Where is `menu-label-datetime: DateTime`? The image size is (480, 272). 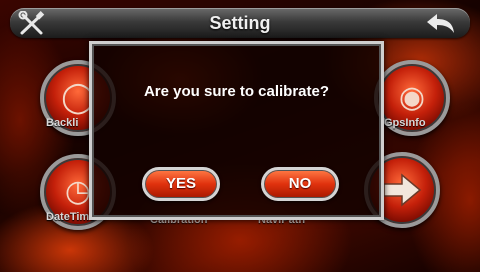 menu-label-datetime: DateTime is located at coordinates (71, 217).